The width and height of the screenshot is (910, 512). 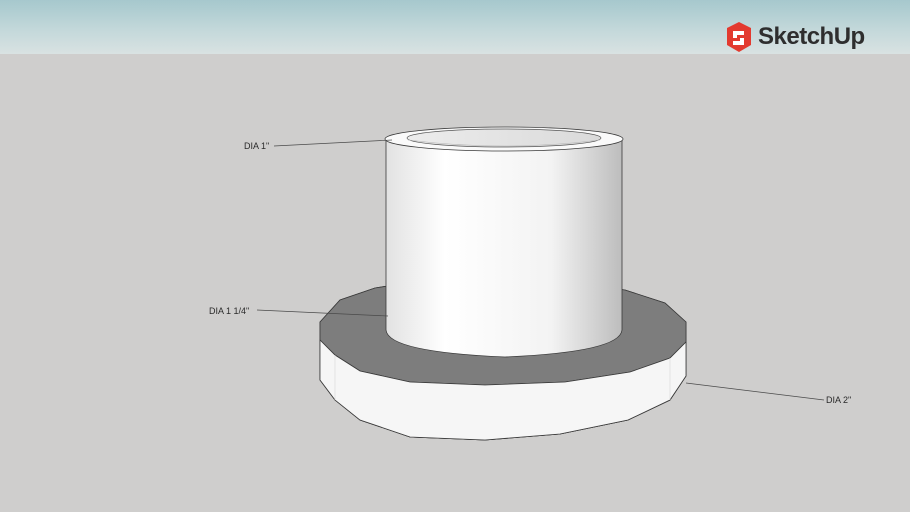 I want to click on cylinder-bore, so click(x=504, y=138).